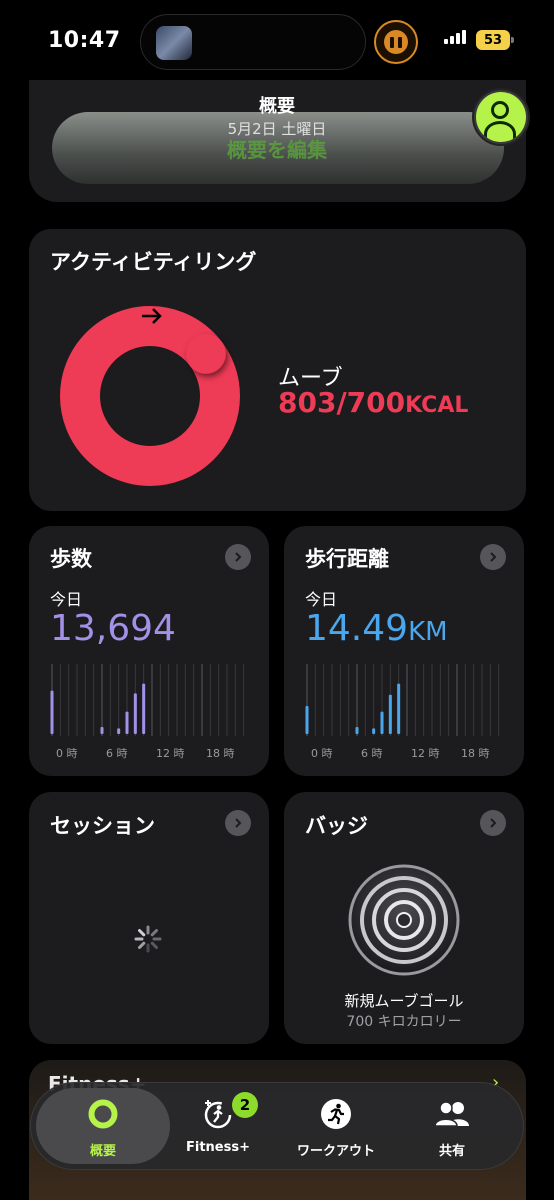  Describe the element at coordinates (174, 43) in the screenshot. I see `now-playing-artwork` at that location.